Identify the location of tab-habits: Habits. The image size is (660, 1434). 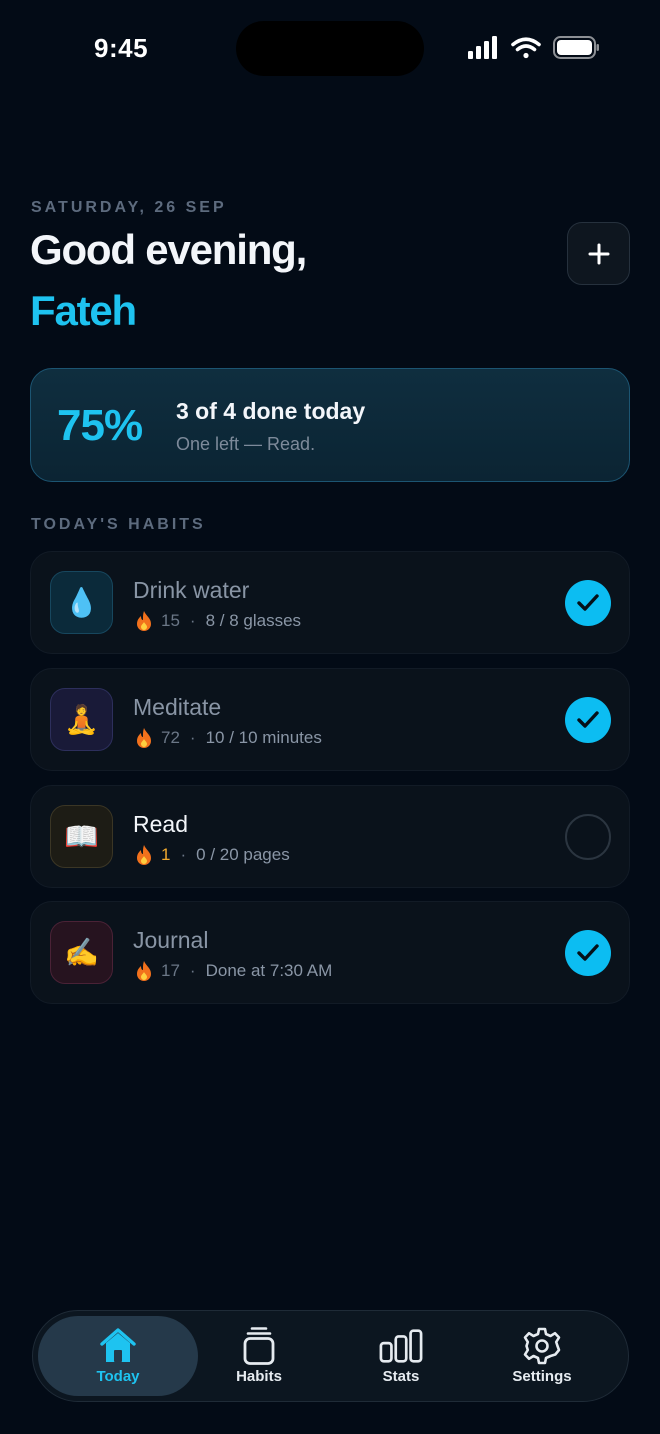
(259, 1356).